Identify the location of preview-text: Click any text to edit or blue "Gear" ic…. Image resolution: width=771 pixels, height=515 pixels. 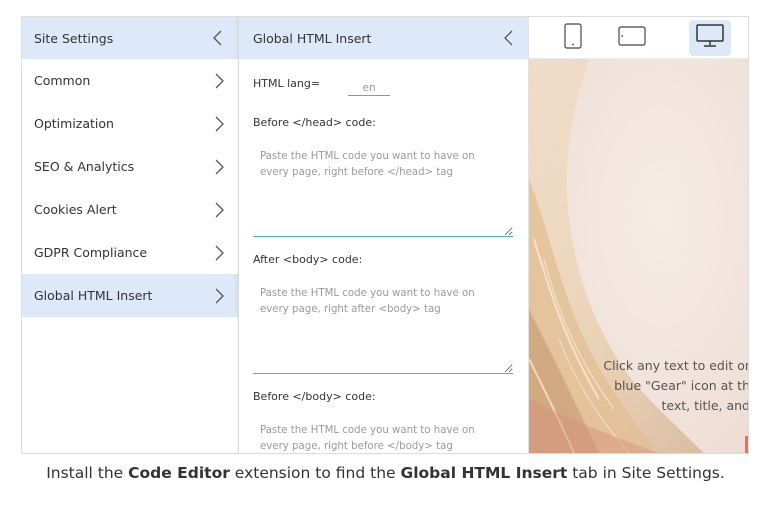
(676, 386).